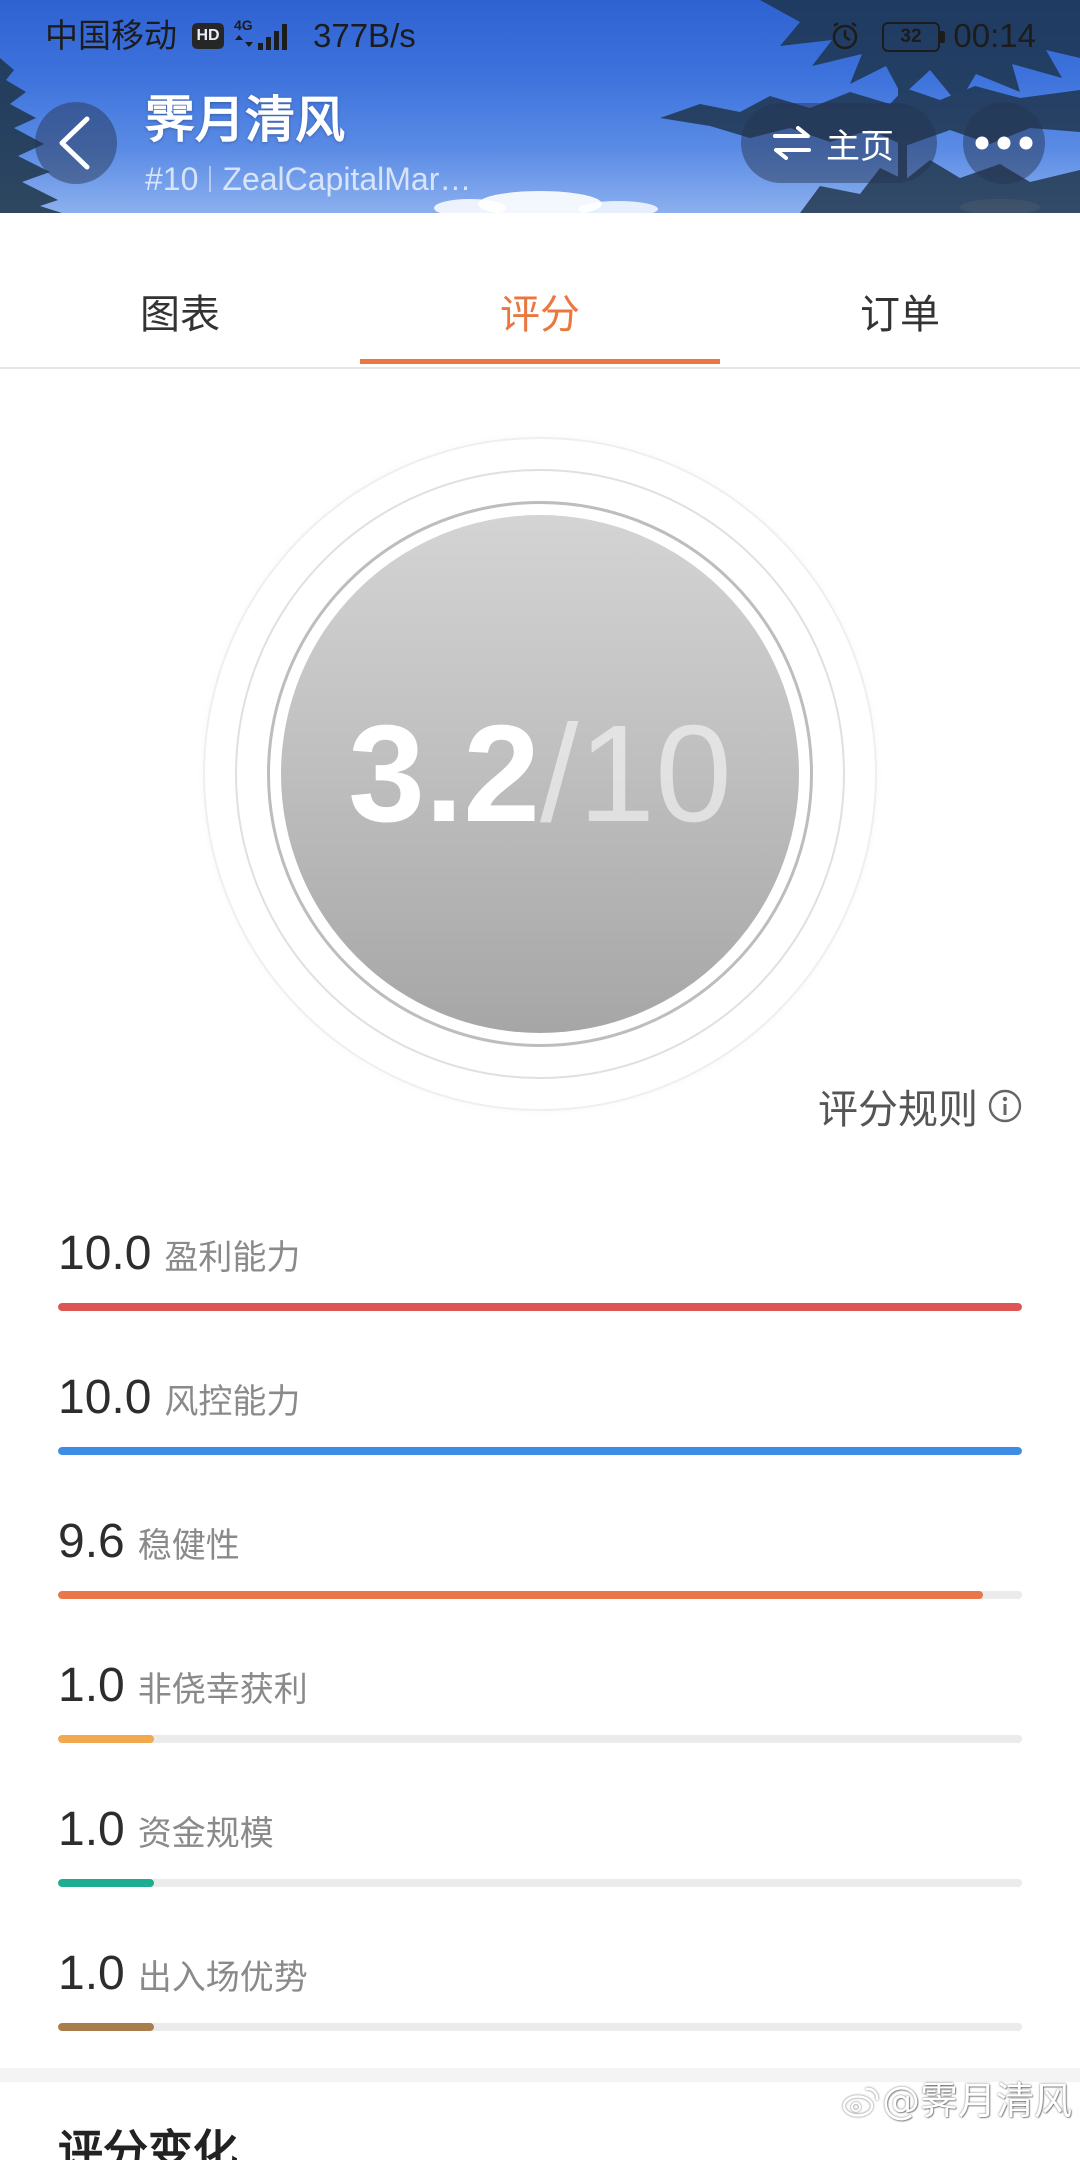  What do you see at coordinates (232, 1258) in the screenshot?
I see `metric-label: 盈利能力` at bounding box center [232, 1258].